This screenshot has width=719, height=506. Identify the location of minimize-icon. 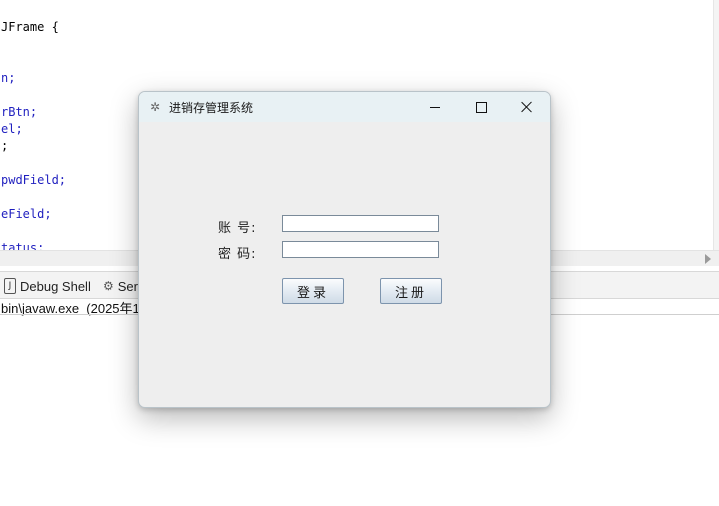
(435, 107).